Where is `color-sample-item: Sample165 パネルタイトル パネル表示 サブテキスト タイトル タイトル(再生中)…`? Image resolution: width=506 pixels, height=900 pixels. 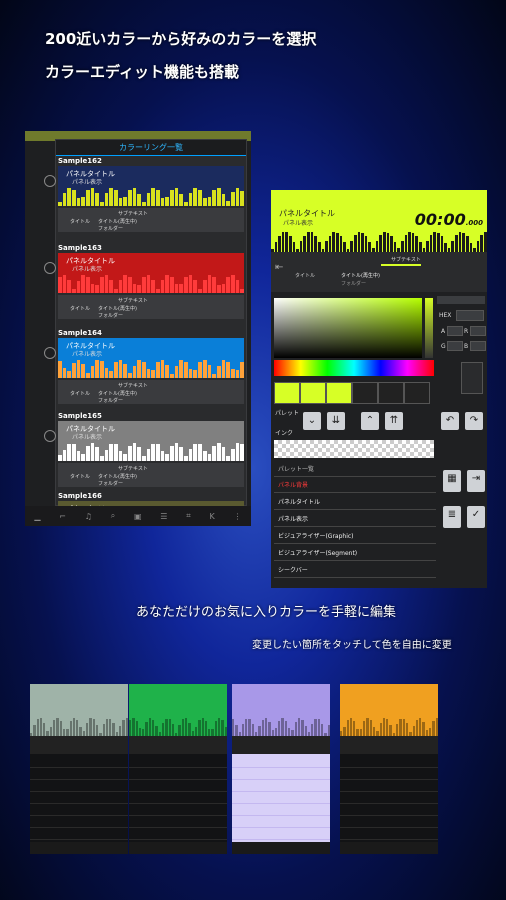
color-sample-item: Sample165 パネルタイトル パネル表示 サブテキスト タイトル タイトル(再生中)… is located at coordinates (145, 451).